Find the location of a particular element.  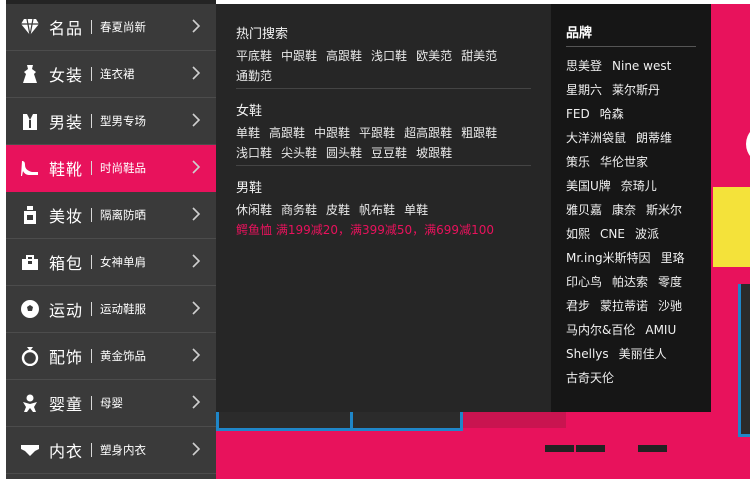

brand-link: 波派 is located at coordinates (647, 234).